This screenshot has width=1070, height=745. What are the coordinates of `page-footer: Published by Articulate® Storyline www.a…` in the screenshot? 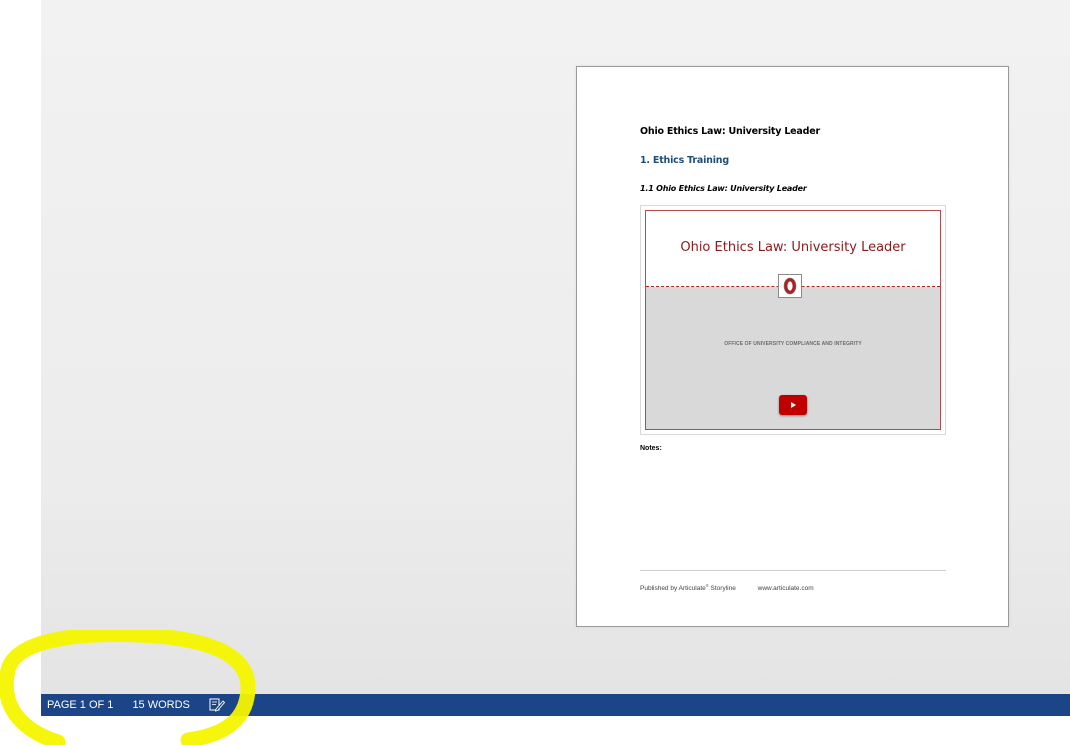 It's located at (727, 587).